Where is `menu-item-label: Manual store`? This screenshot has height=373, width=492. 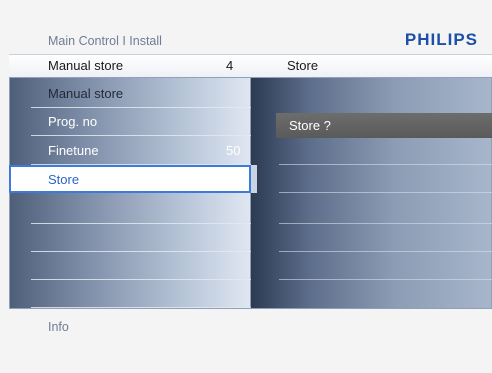
menu-item-label: Manual store is located at coordinates (86, 93).